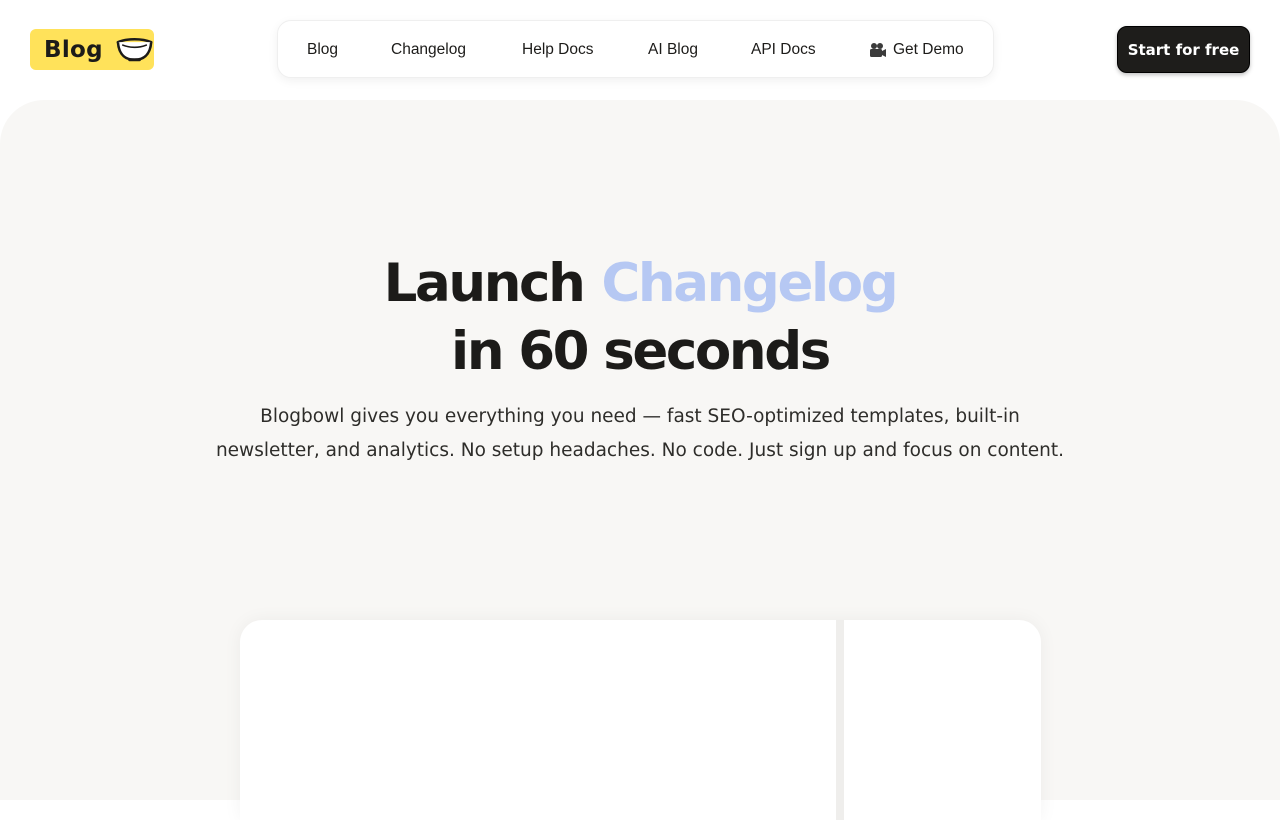  I want to click on nav-link-blog: Blog, so click(322, 50).